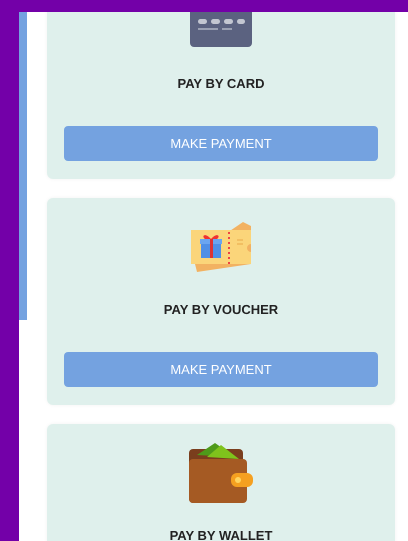 The width and height of the screenshot is (408, 541). Describe the element at coordinates (221, 84) in the screenshot. I see `option-title: PAY BY CARD` at that location.